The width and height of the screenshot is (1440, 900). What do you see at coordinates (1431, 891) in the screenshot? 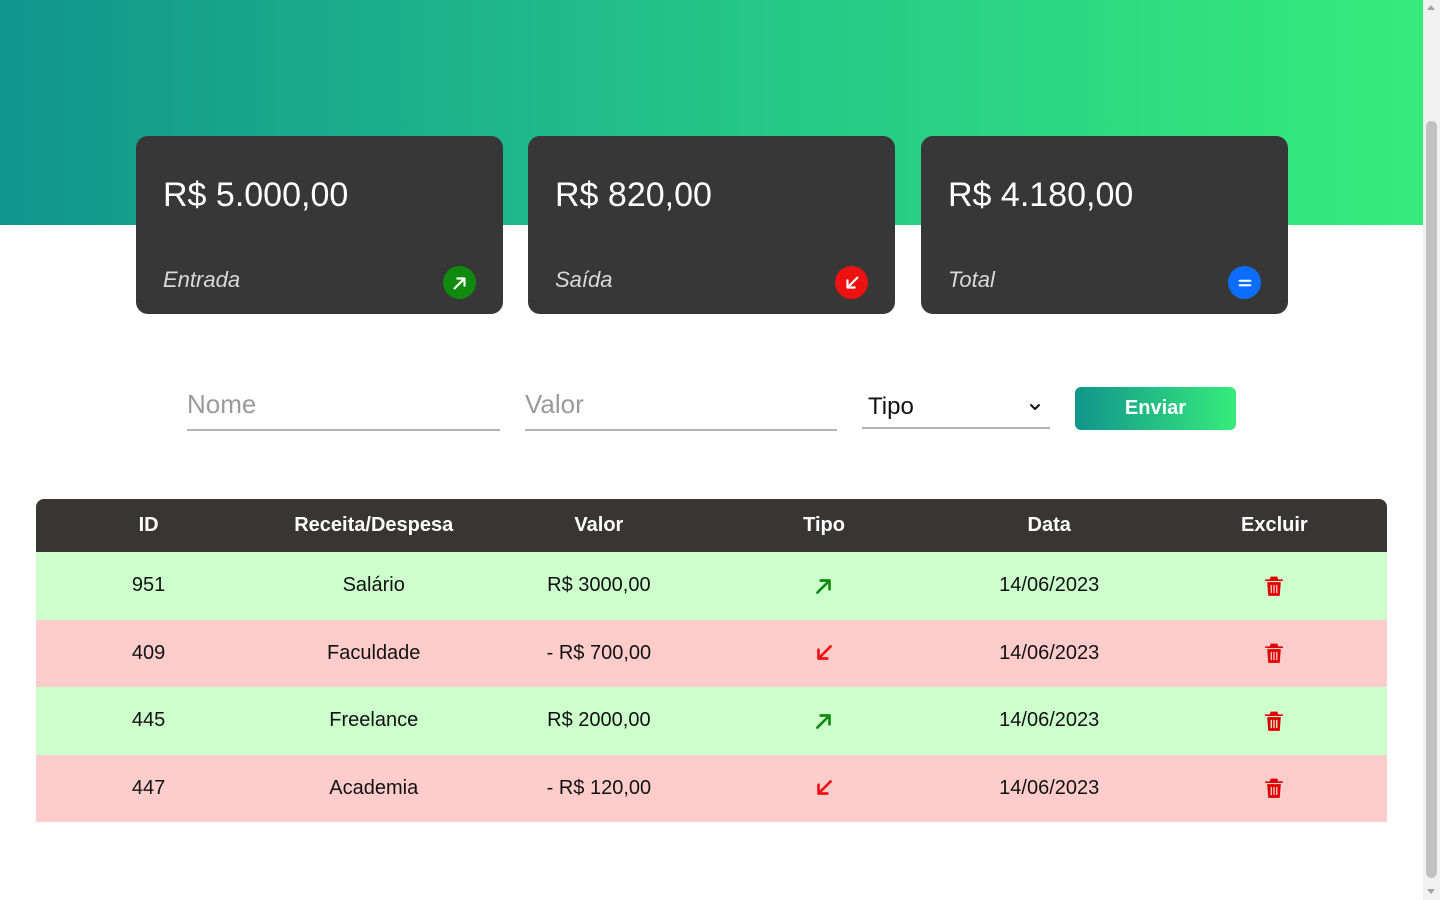
I see `scroll-down-arrow-icon` at bounding box center [1431, 891].